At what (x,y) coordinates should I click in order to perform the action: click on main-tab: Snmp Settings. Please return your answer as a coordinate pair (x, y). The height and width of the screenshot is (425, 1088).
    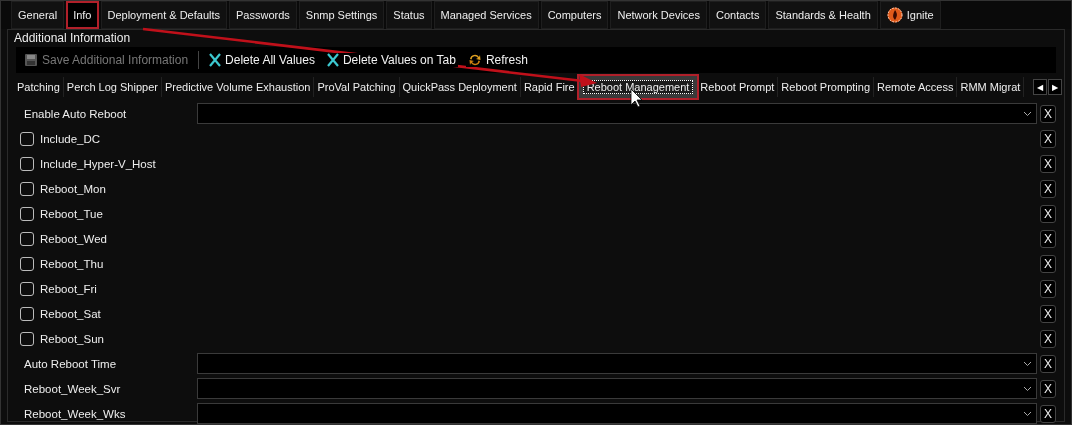
    Looking at the image, I should click on (341, 15).